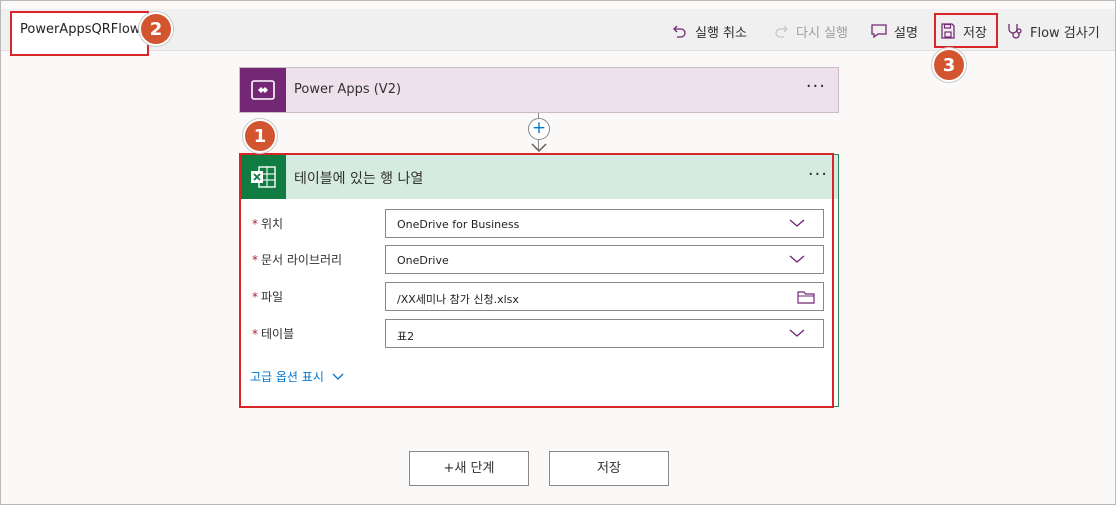 This screenshot has width=1116, height=505. What do you see at coordinates (1065, 33) in the screenshot?
I see `flow-checker-label: Flow 검사기` at bounding box center [1065, 33].